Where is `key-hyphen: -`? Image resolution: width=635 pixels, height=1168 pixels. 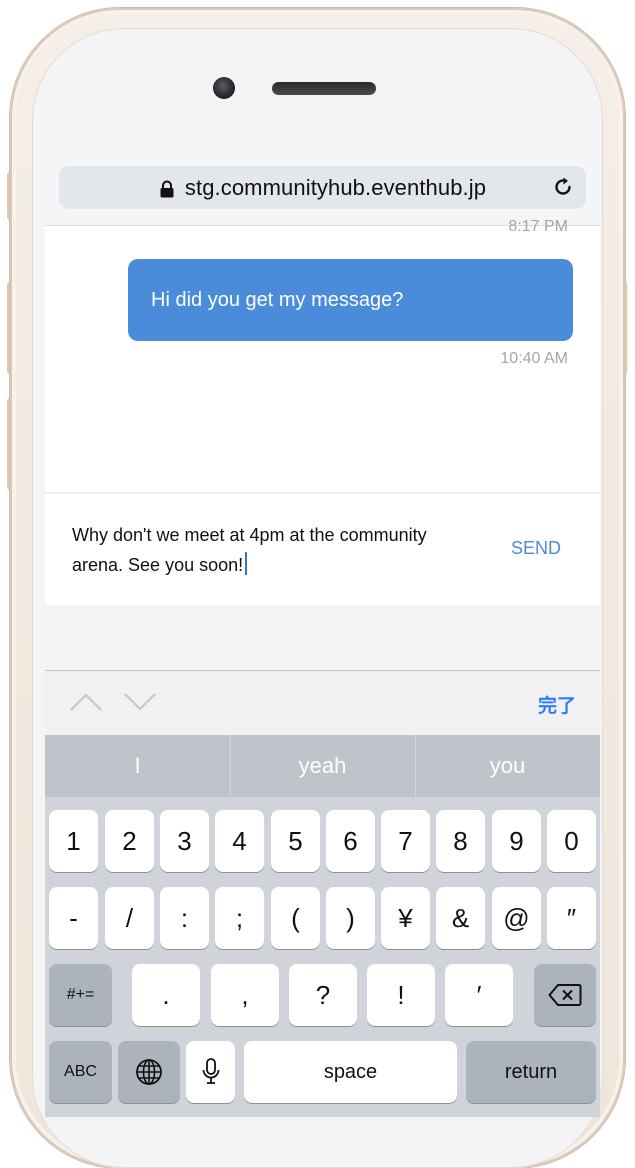
key-hyphen: - is located at coordinates (73, 918).